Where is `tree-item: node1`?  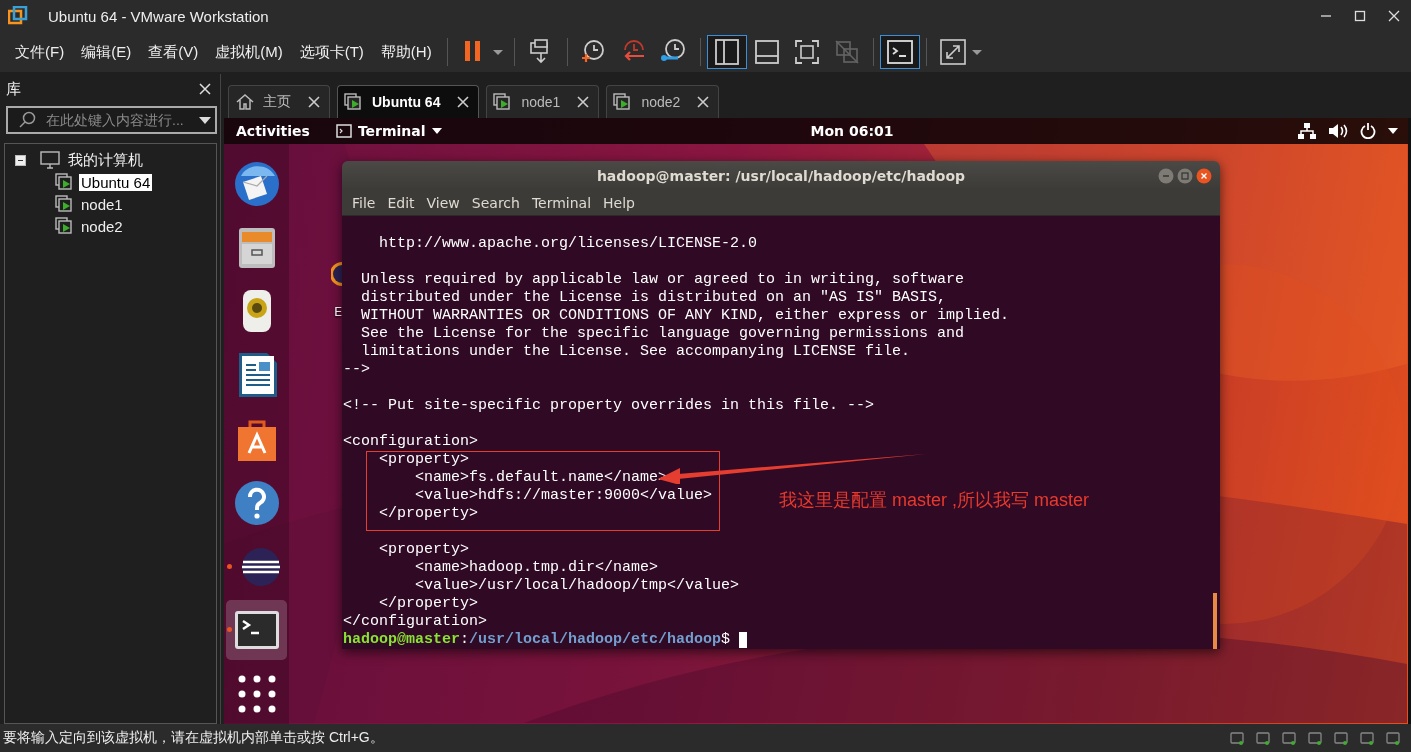
tree-item: node1 is located at coordinates (102, 204).